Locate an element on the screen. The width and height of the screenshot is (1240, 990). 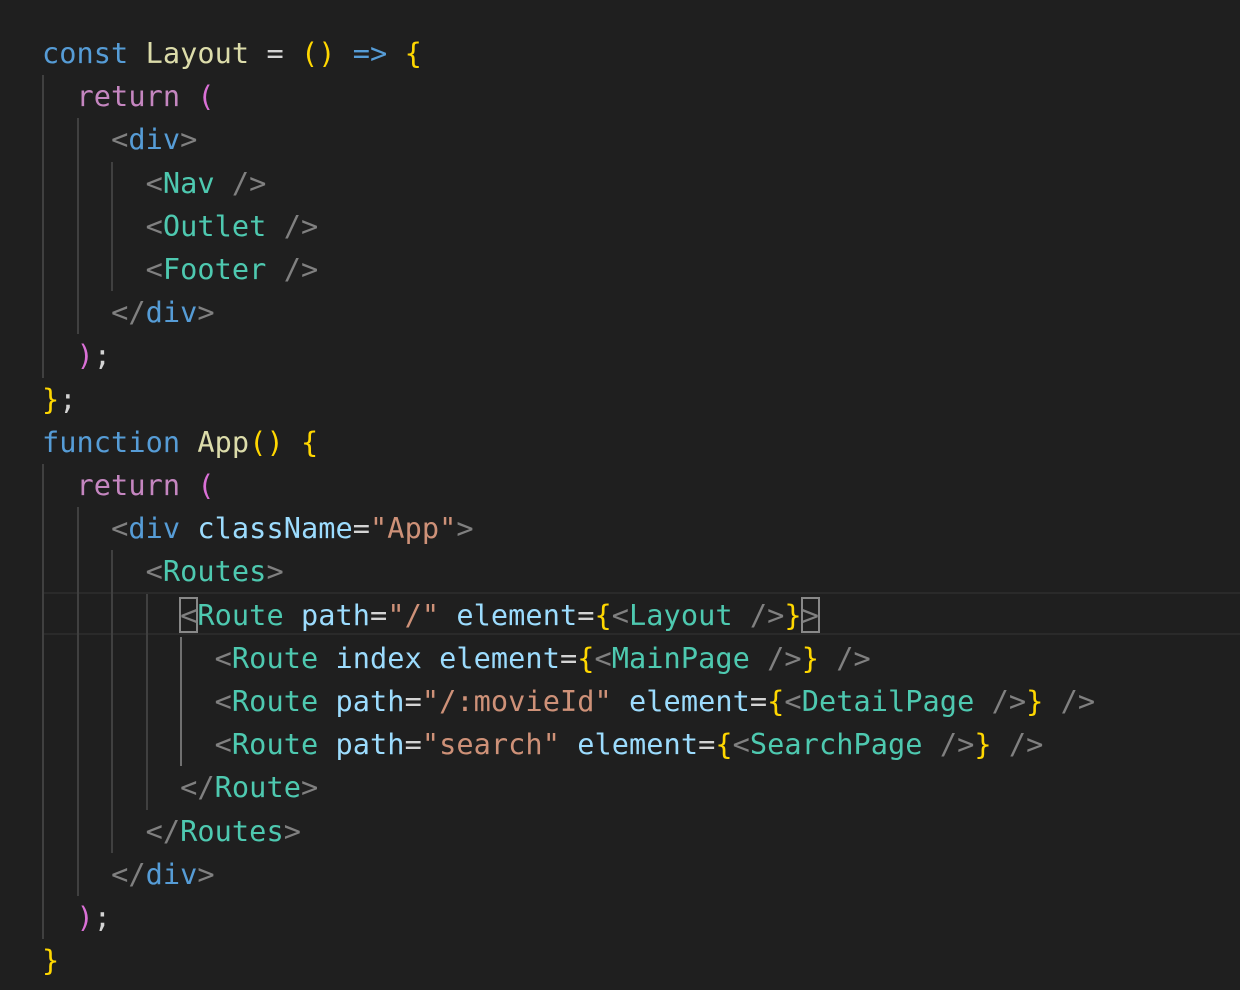
code-line: <Routes> is located at coordinates (620, 571).